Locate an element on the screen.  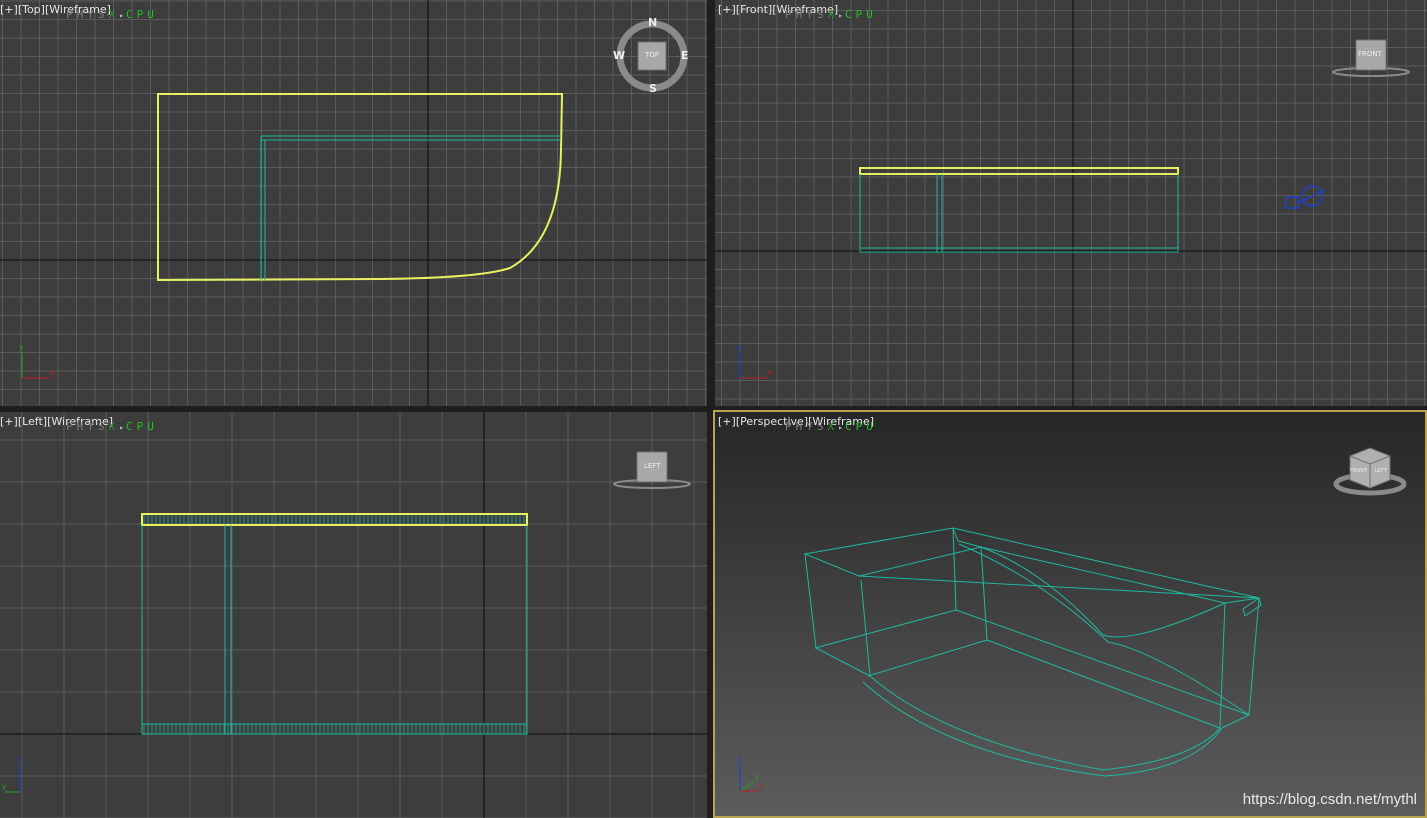
axis-tripod-front is located at coordinates (753, 365).